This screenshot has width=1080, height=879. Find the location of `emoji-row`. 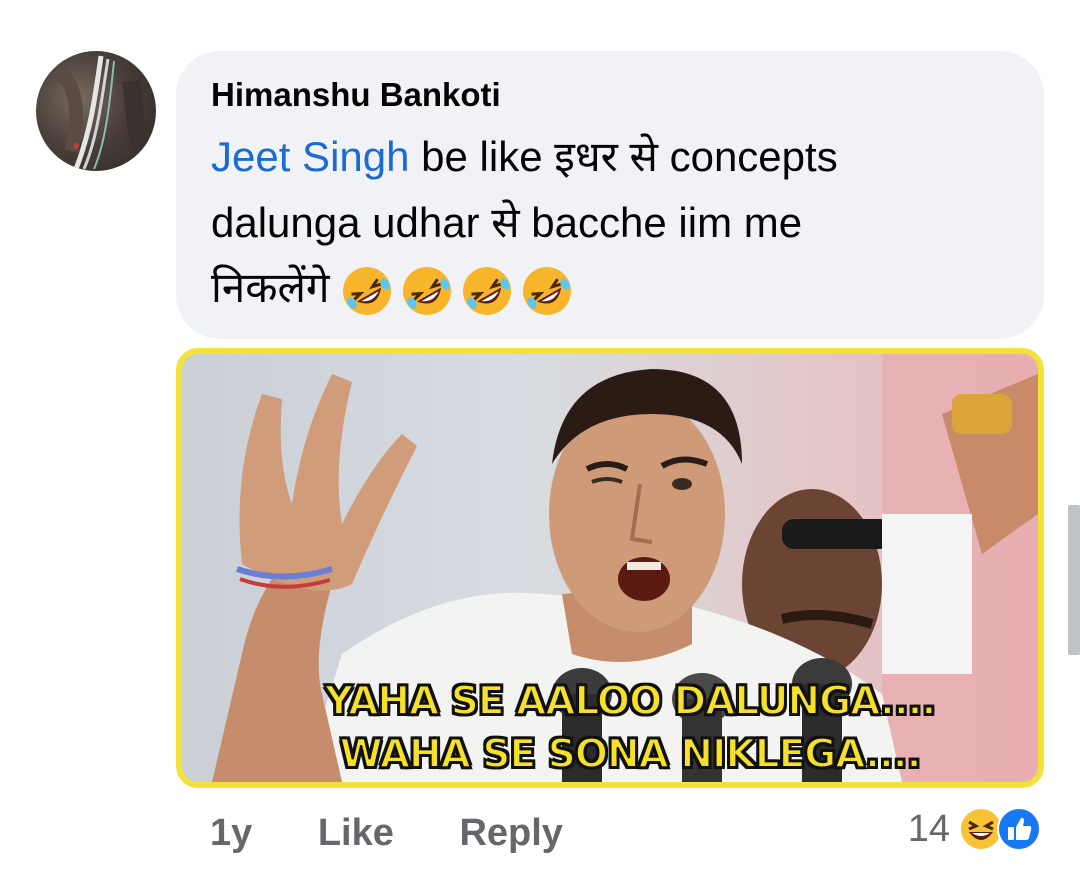

emoji-row is located at coordinates (457, 291).